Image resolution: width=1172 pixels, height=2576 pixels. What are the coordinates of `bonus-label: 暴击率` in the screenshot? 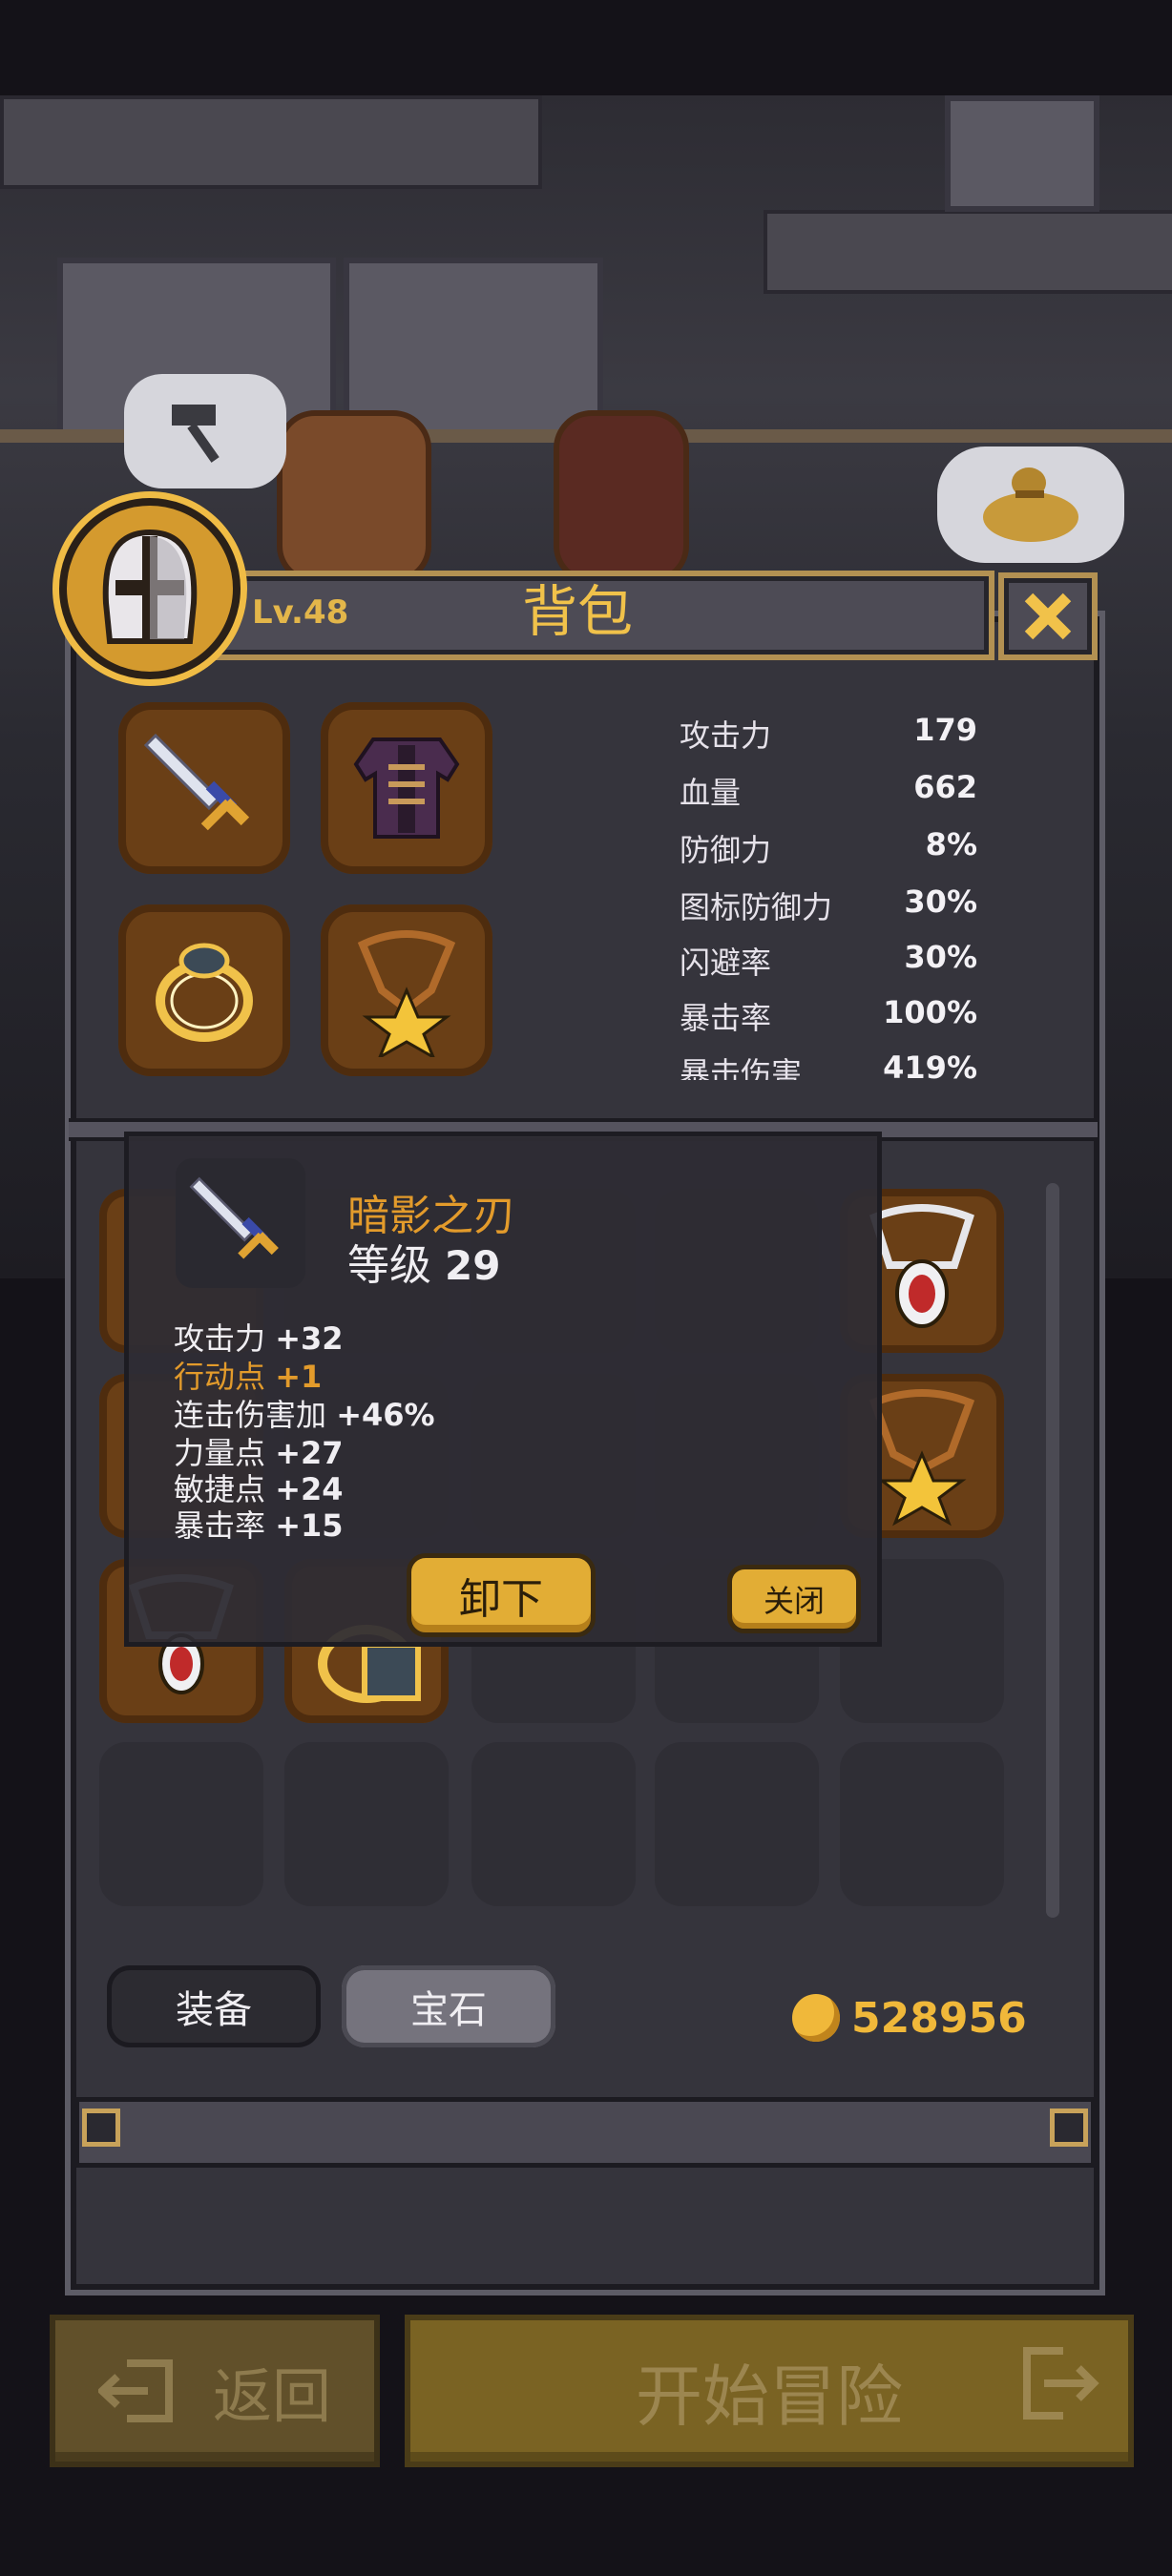 It's located at (220, 1525).